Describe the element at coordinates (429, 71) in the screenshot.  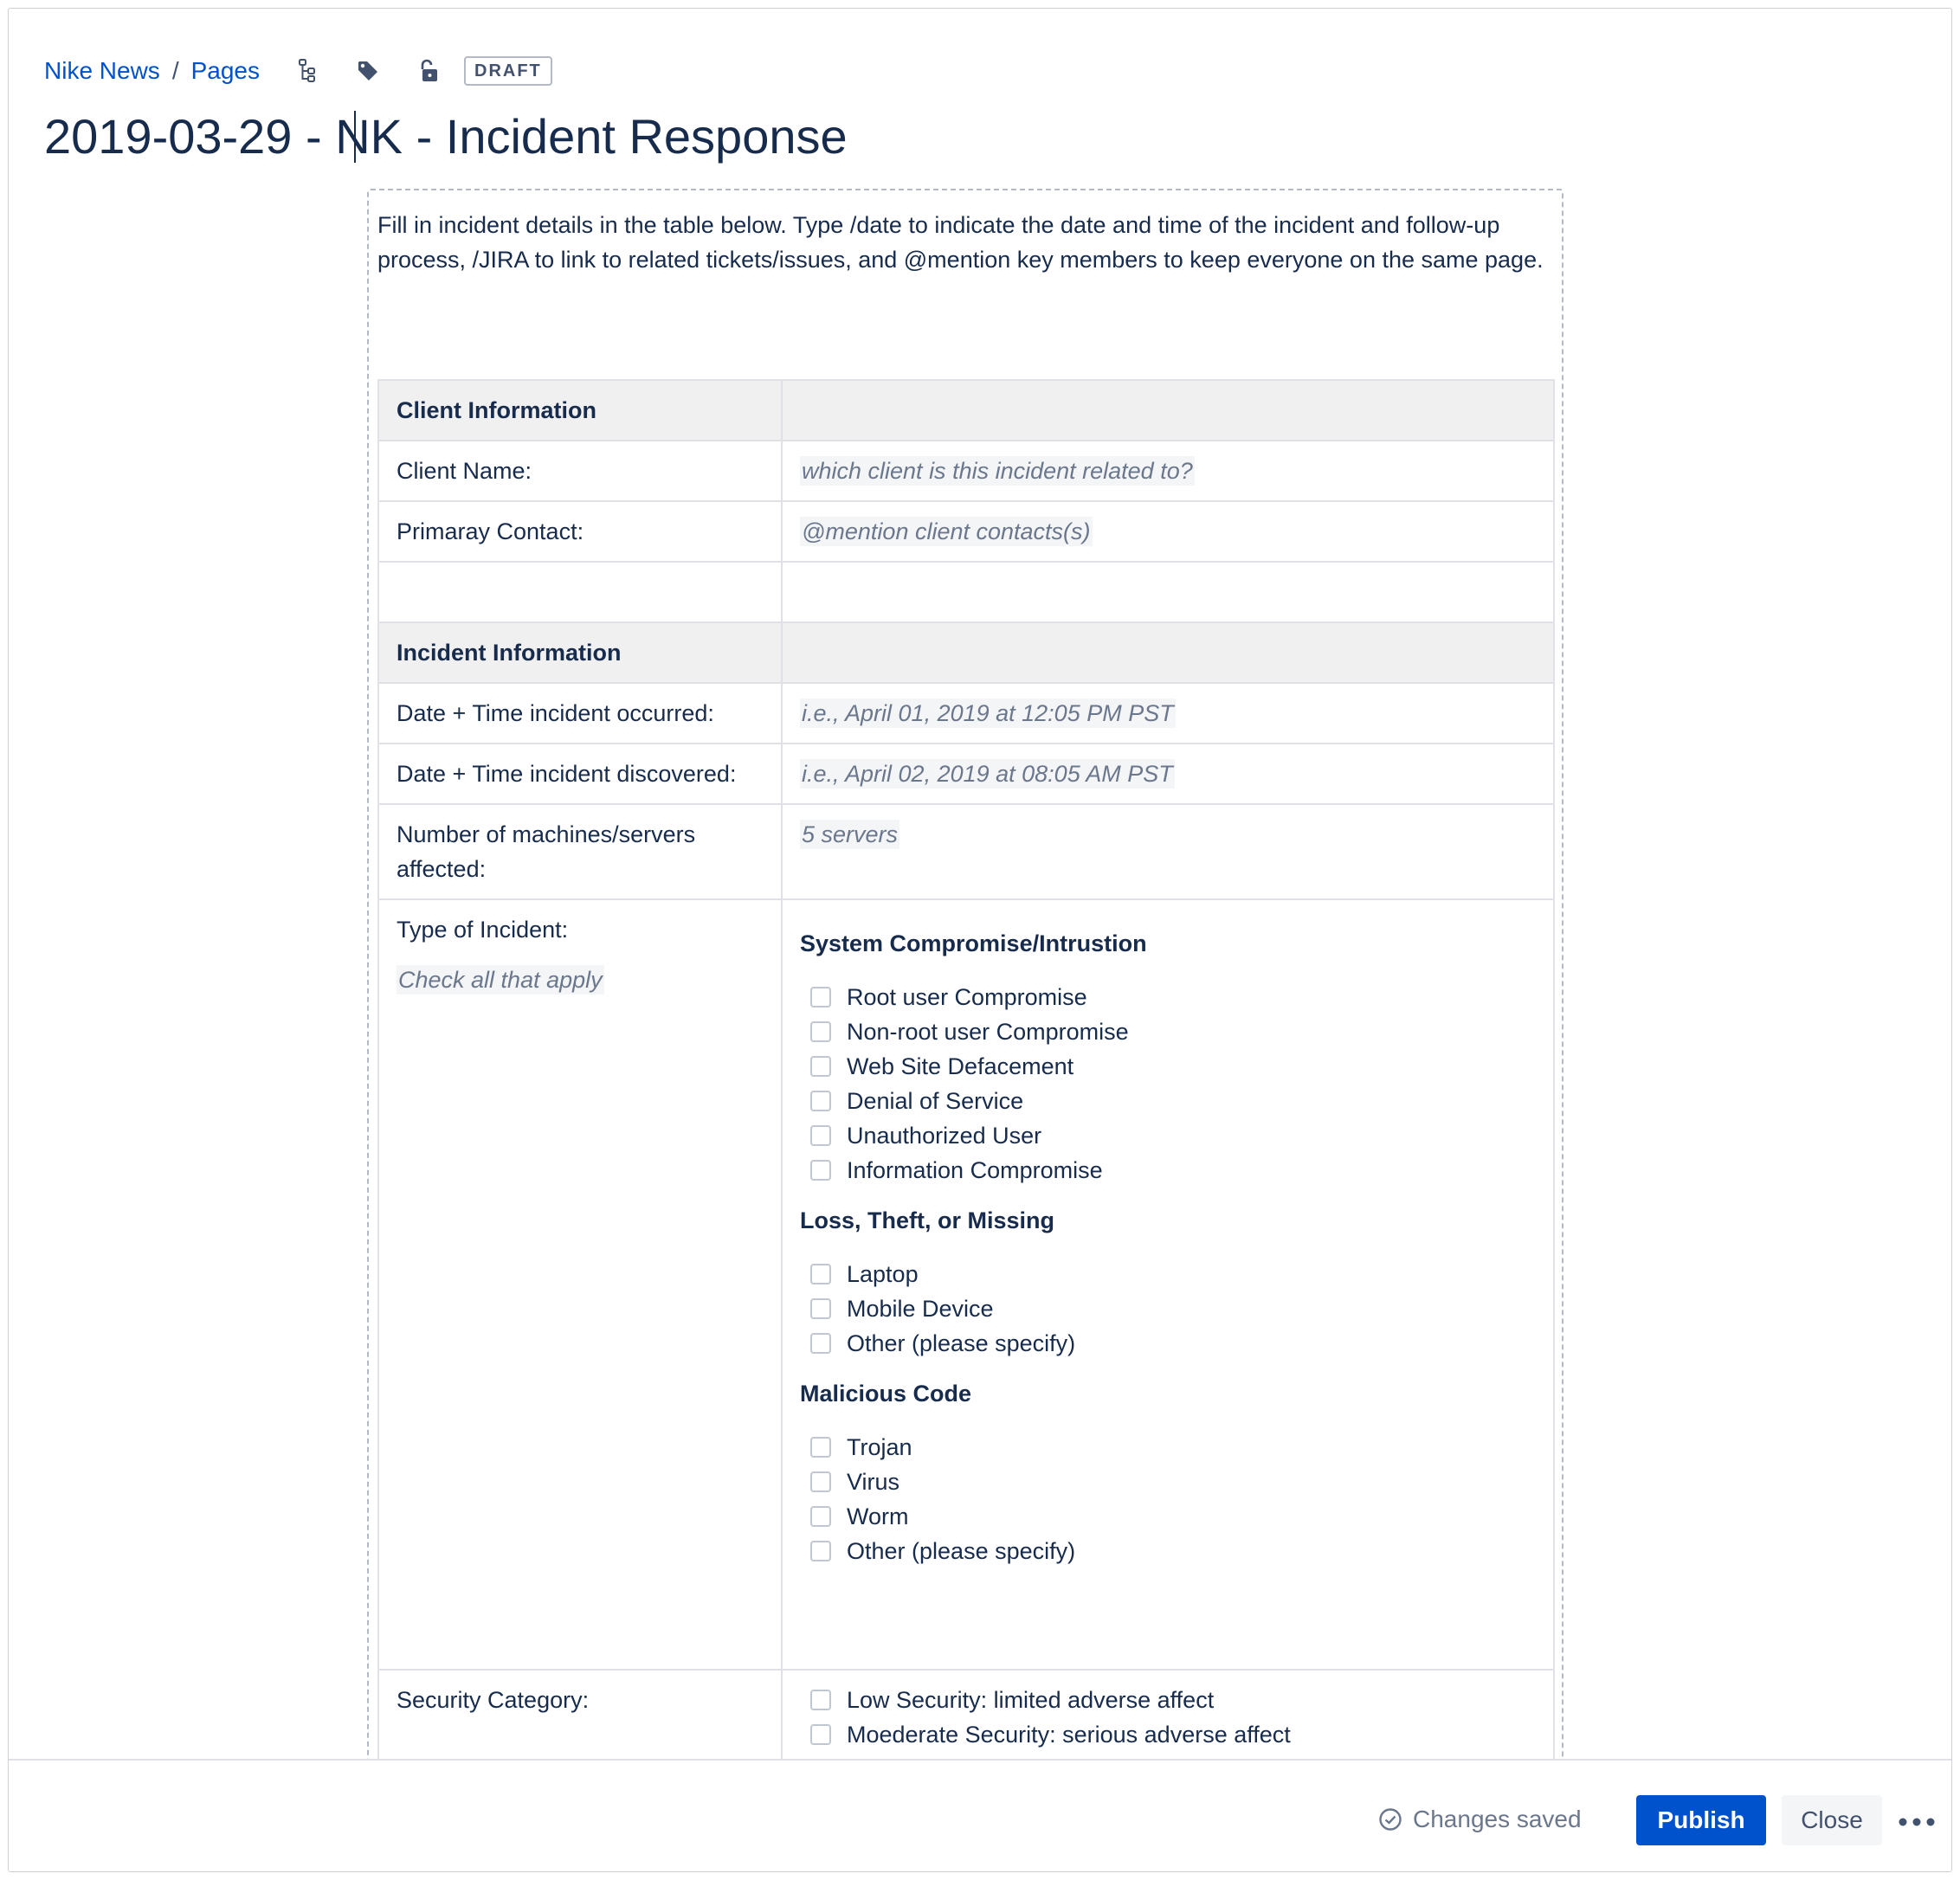
I see `restrictions-lock-icon` at that location.